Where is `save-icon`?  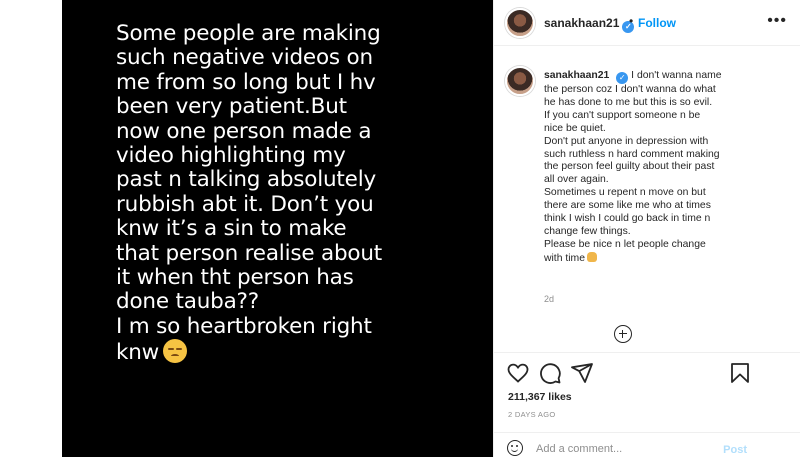
save-icon is located at coordinates (740, 373).